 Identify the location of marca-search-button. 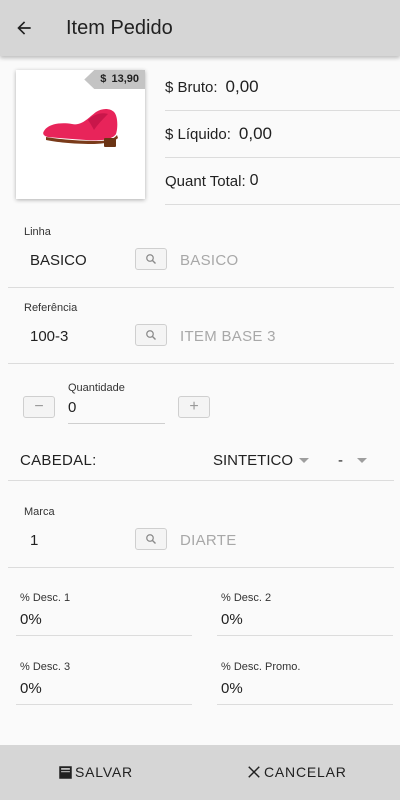
(151, 539).